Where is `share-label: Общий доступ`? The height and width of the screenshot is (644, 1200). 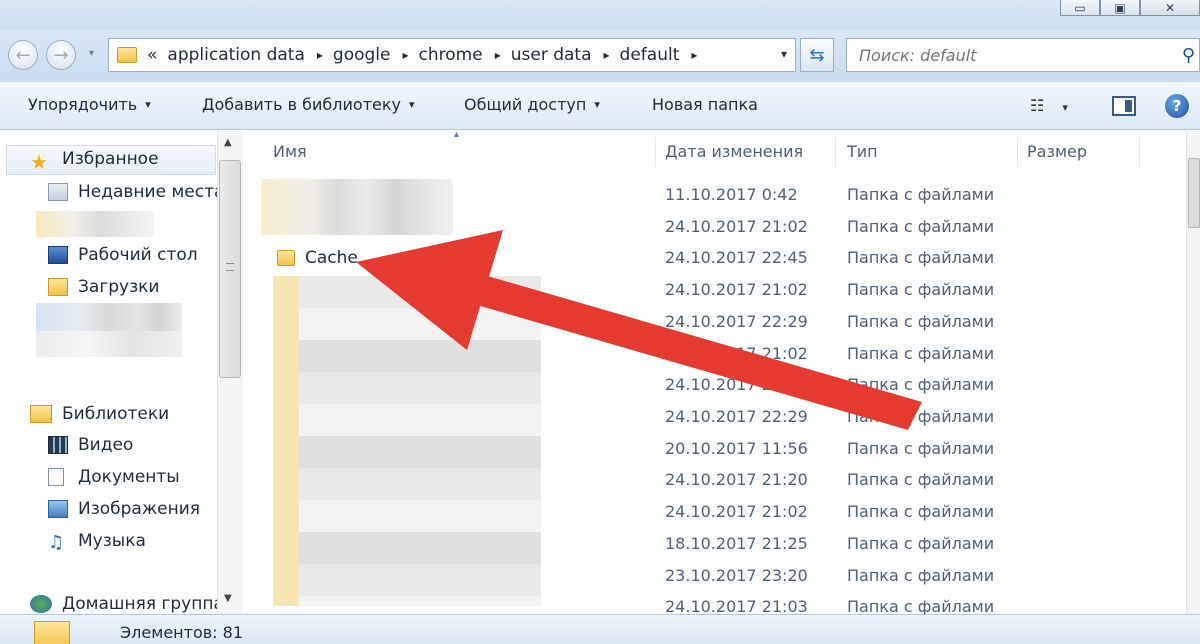
share-label: Общий доступ is located at coordinates (525, 104).